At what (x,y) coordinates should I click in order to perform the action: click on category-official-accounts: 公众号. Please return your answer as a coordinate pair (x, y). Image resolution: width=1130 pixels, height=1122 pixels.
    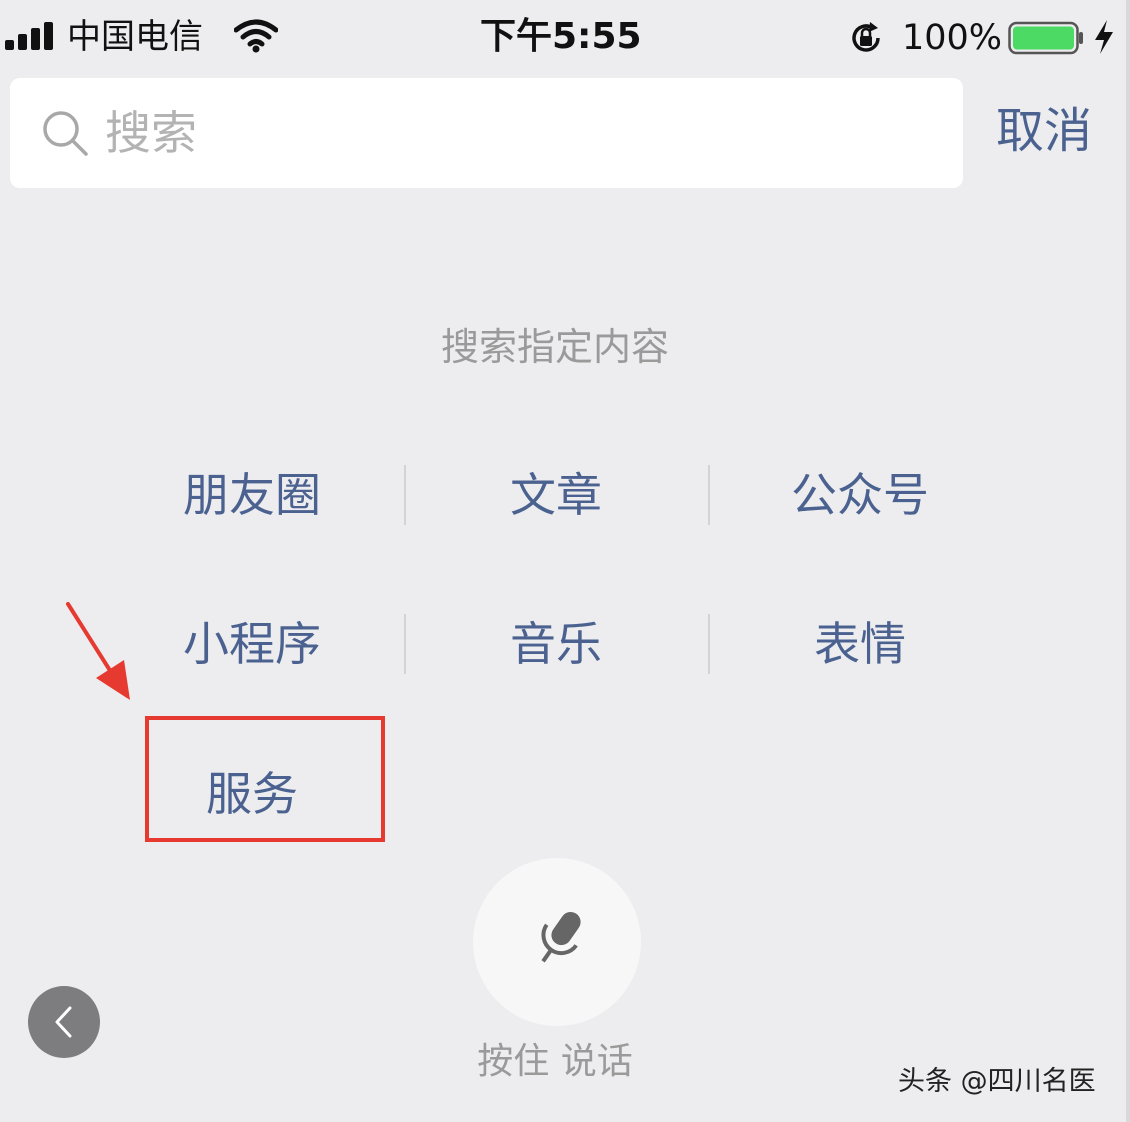
    Looking at the image, I should click on (860, 495).